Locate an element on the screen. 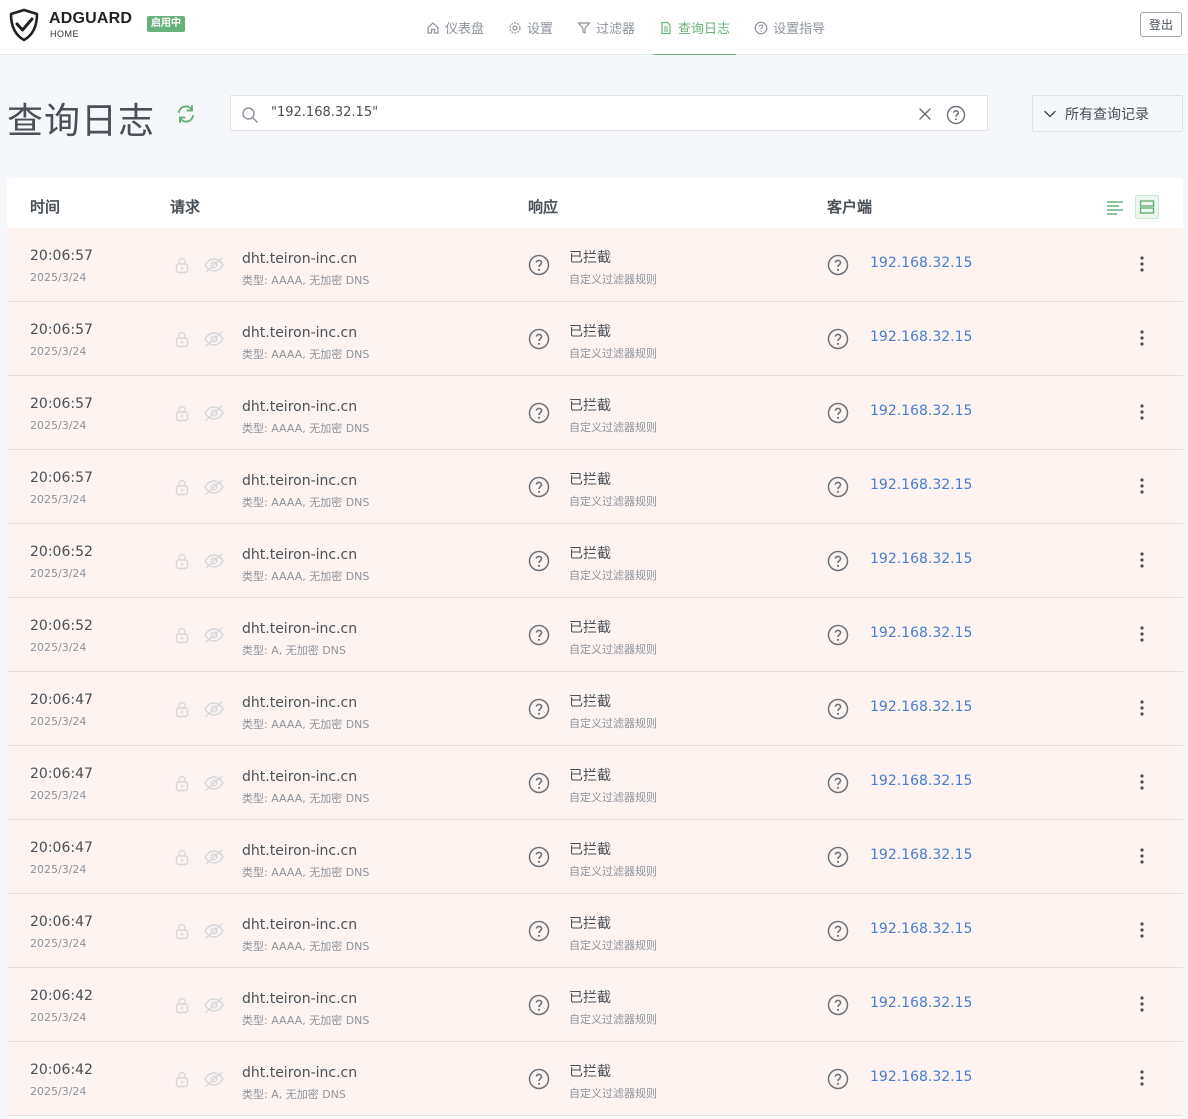 The image size is (1188, 1119). compact-view-button is located at coordinates (1115, 207).